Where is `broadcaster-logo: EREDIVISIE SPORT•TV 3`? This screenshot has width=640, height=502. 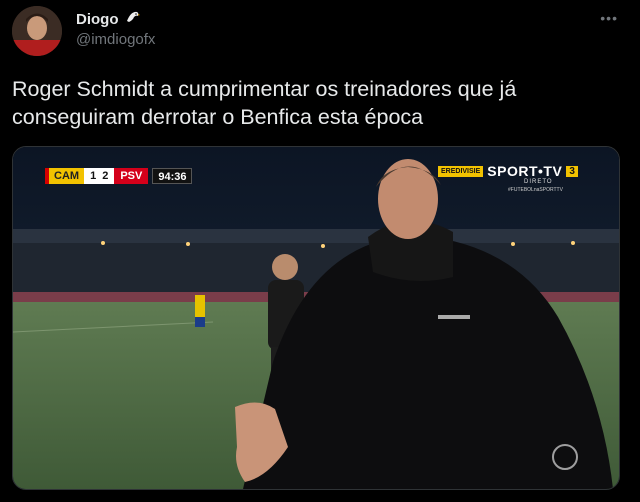 broadcaster-logo: EREDIVISIE SPORT•TV 3 is located at coordinates (508, 171).